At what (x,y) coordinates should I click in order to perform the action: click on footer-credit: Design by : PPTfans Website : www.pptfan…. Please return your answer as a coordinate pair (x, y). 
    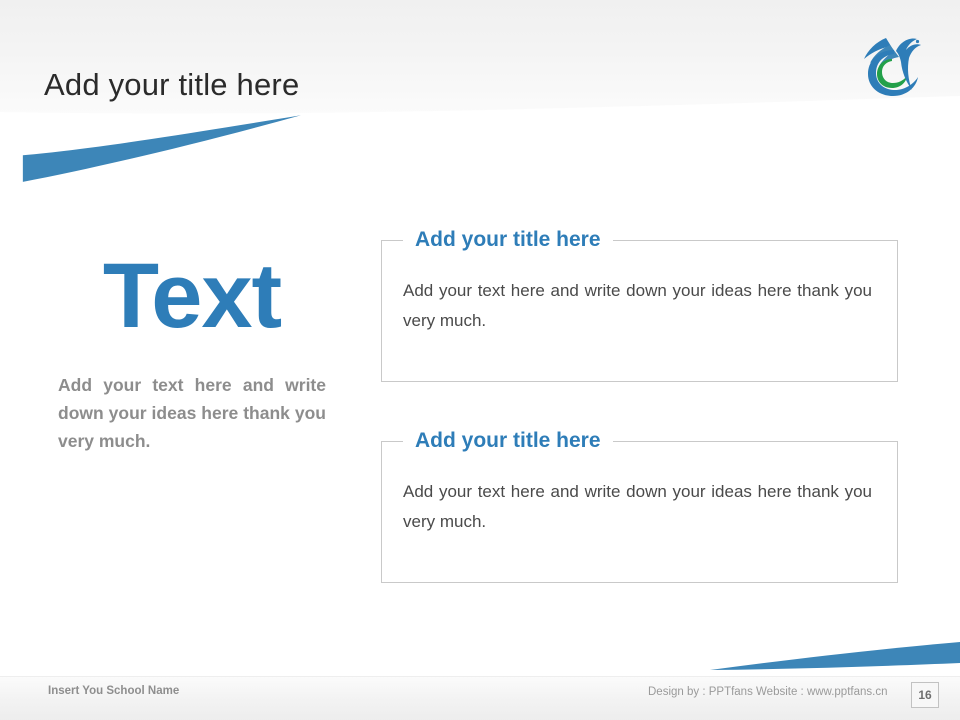
    Looking at the image, I should click on (768, 692).